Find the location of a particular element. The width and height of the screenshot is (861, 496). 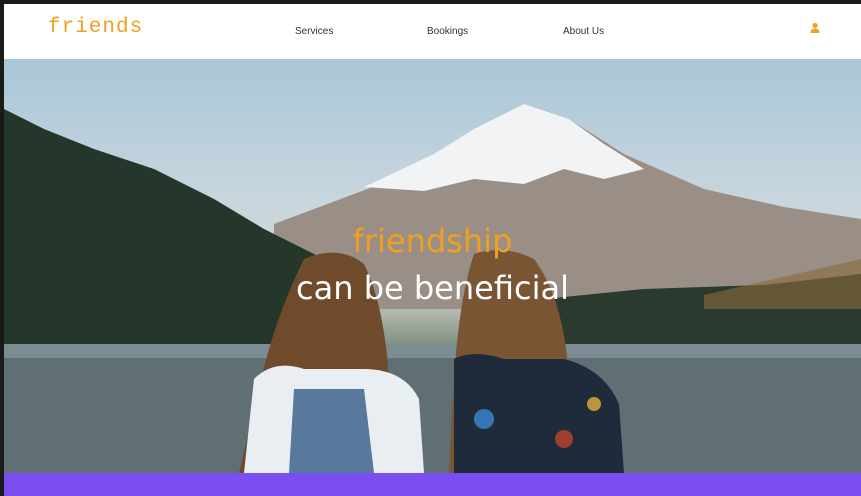

hero-subtitle: can be beneficial is located at coordinates (432, 288).